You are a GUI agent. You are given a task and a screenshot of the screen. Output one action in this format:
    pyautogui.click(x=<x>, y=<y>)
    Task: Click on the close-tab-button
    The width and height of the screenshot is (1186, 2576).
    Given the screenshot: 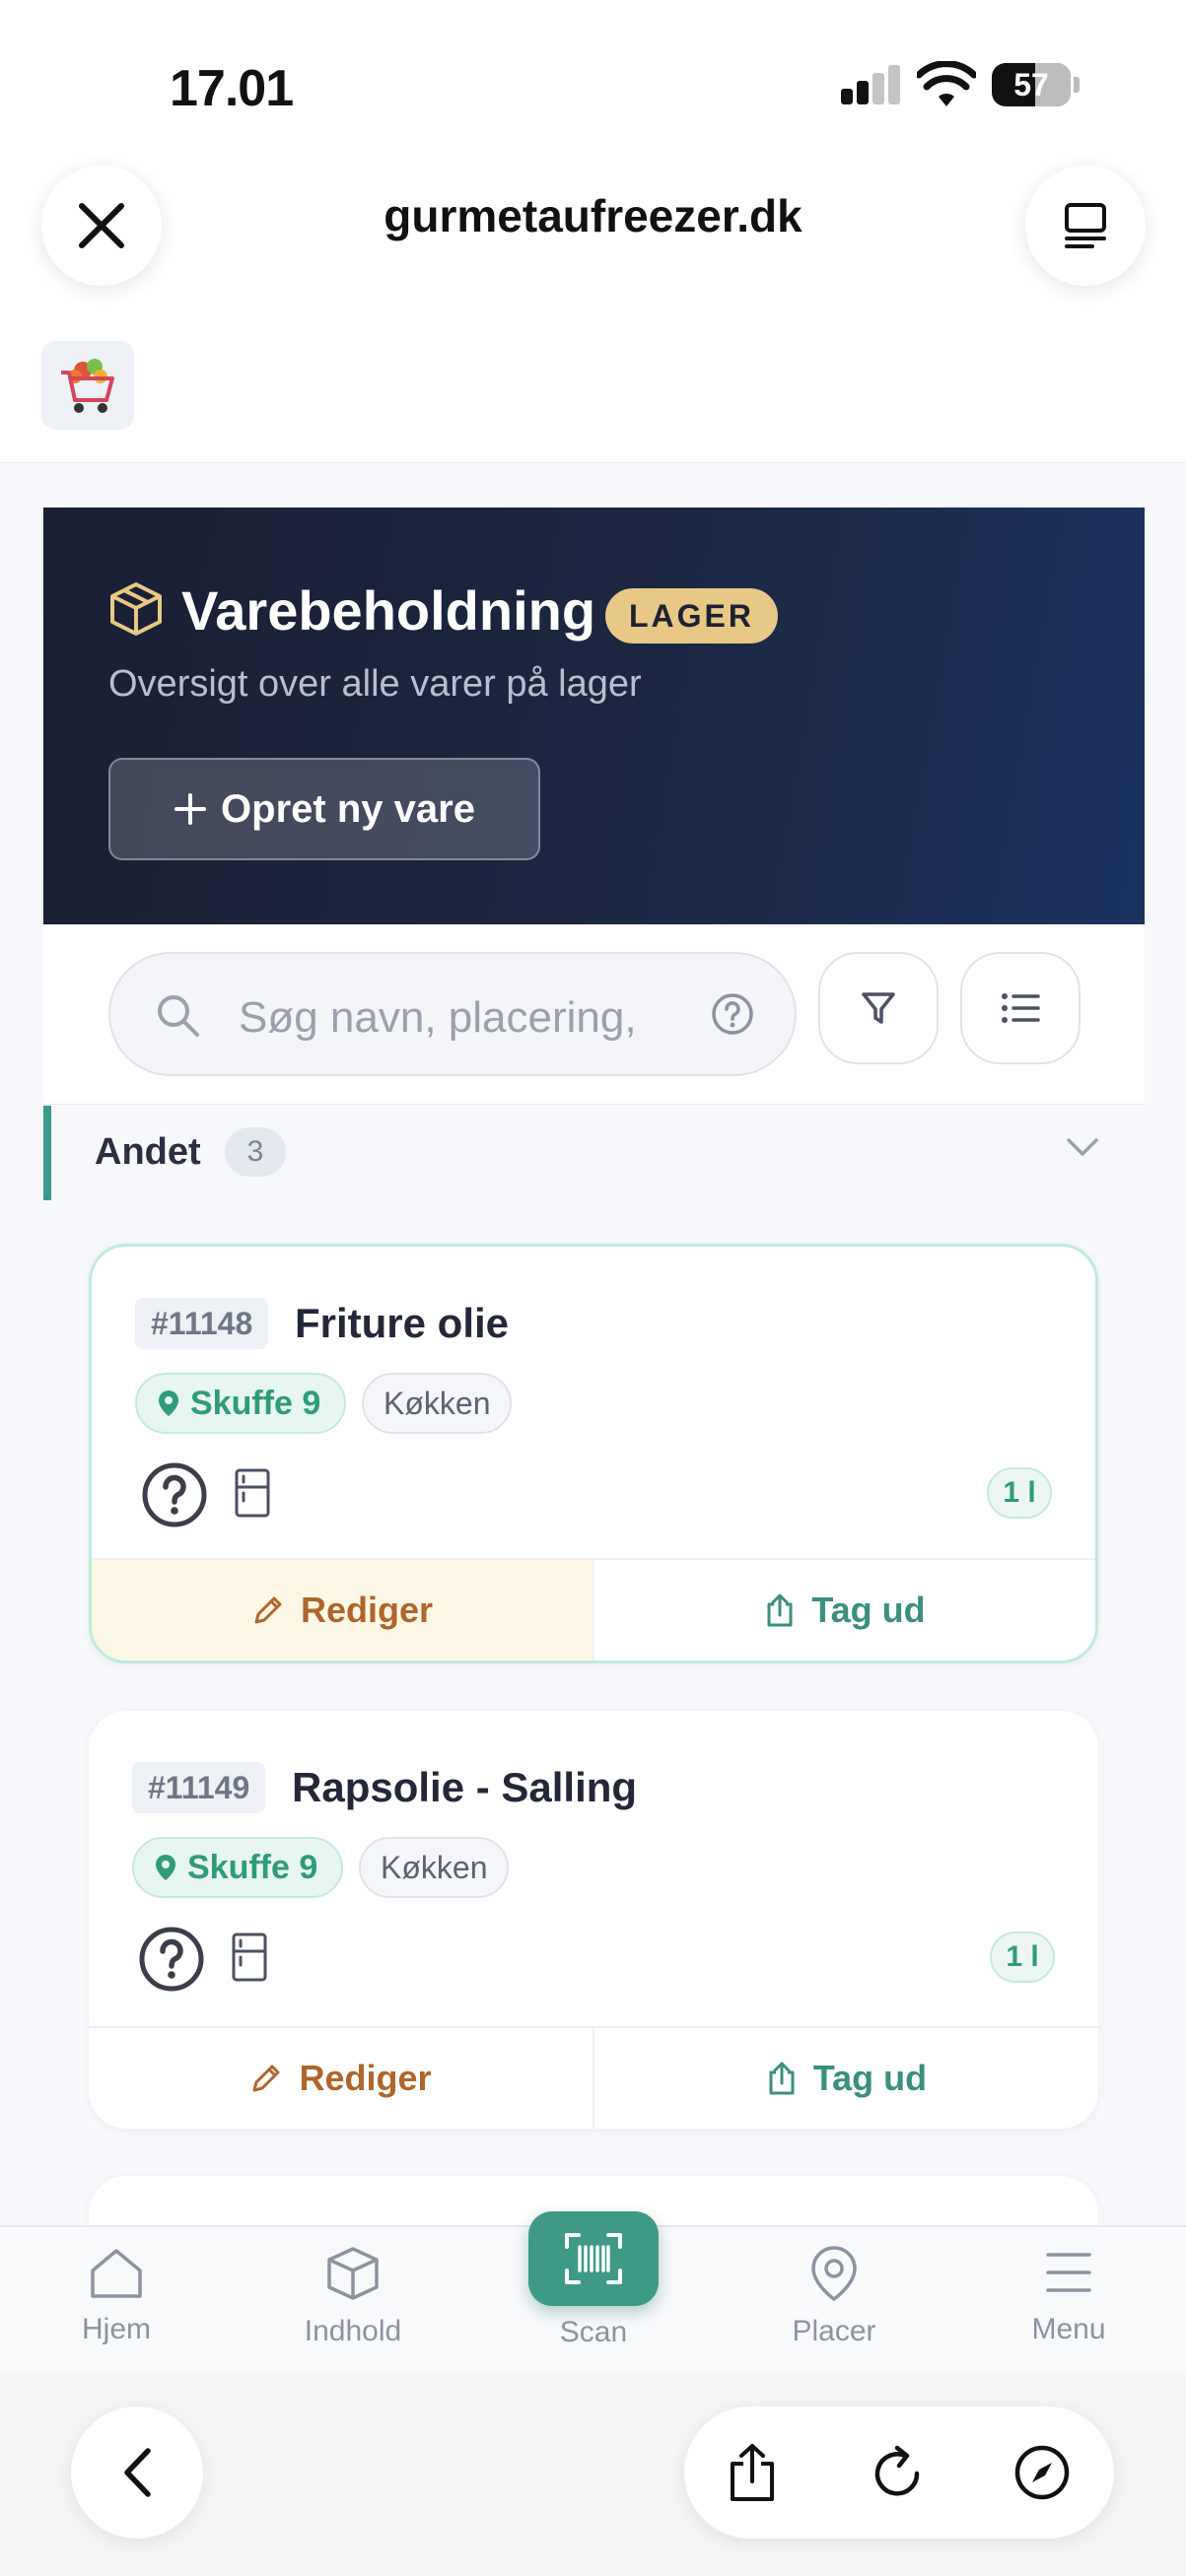 What is the action you would take?
    pyautogui.click(x=101, y=226)
    